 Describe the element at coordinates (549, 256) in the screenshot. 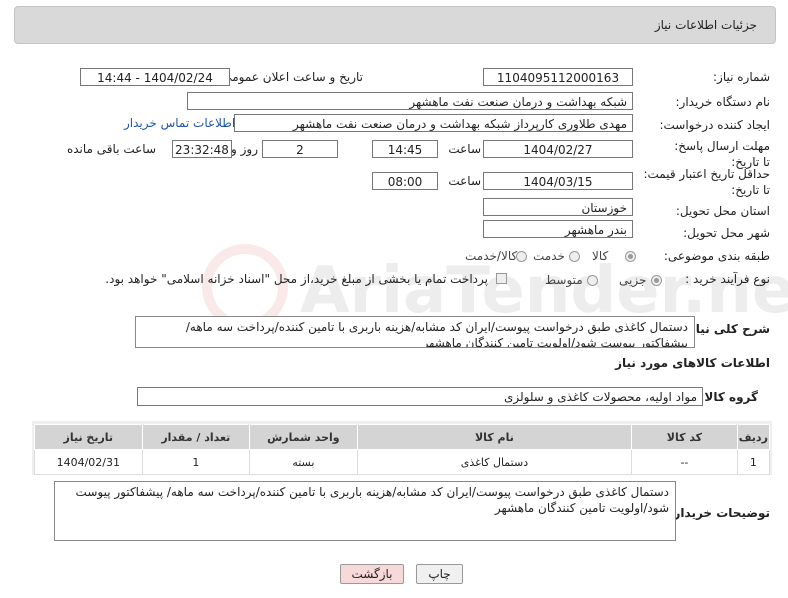

I see `category-option-service: خدمت` at that location.